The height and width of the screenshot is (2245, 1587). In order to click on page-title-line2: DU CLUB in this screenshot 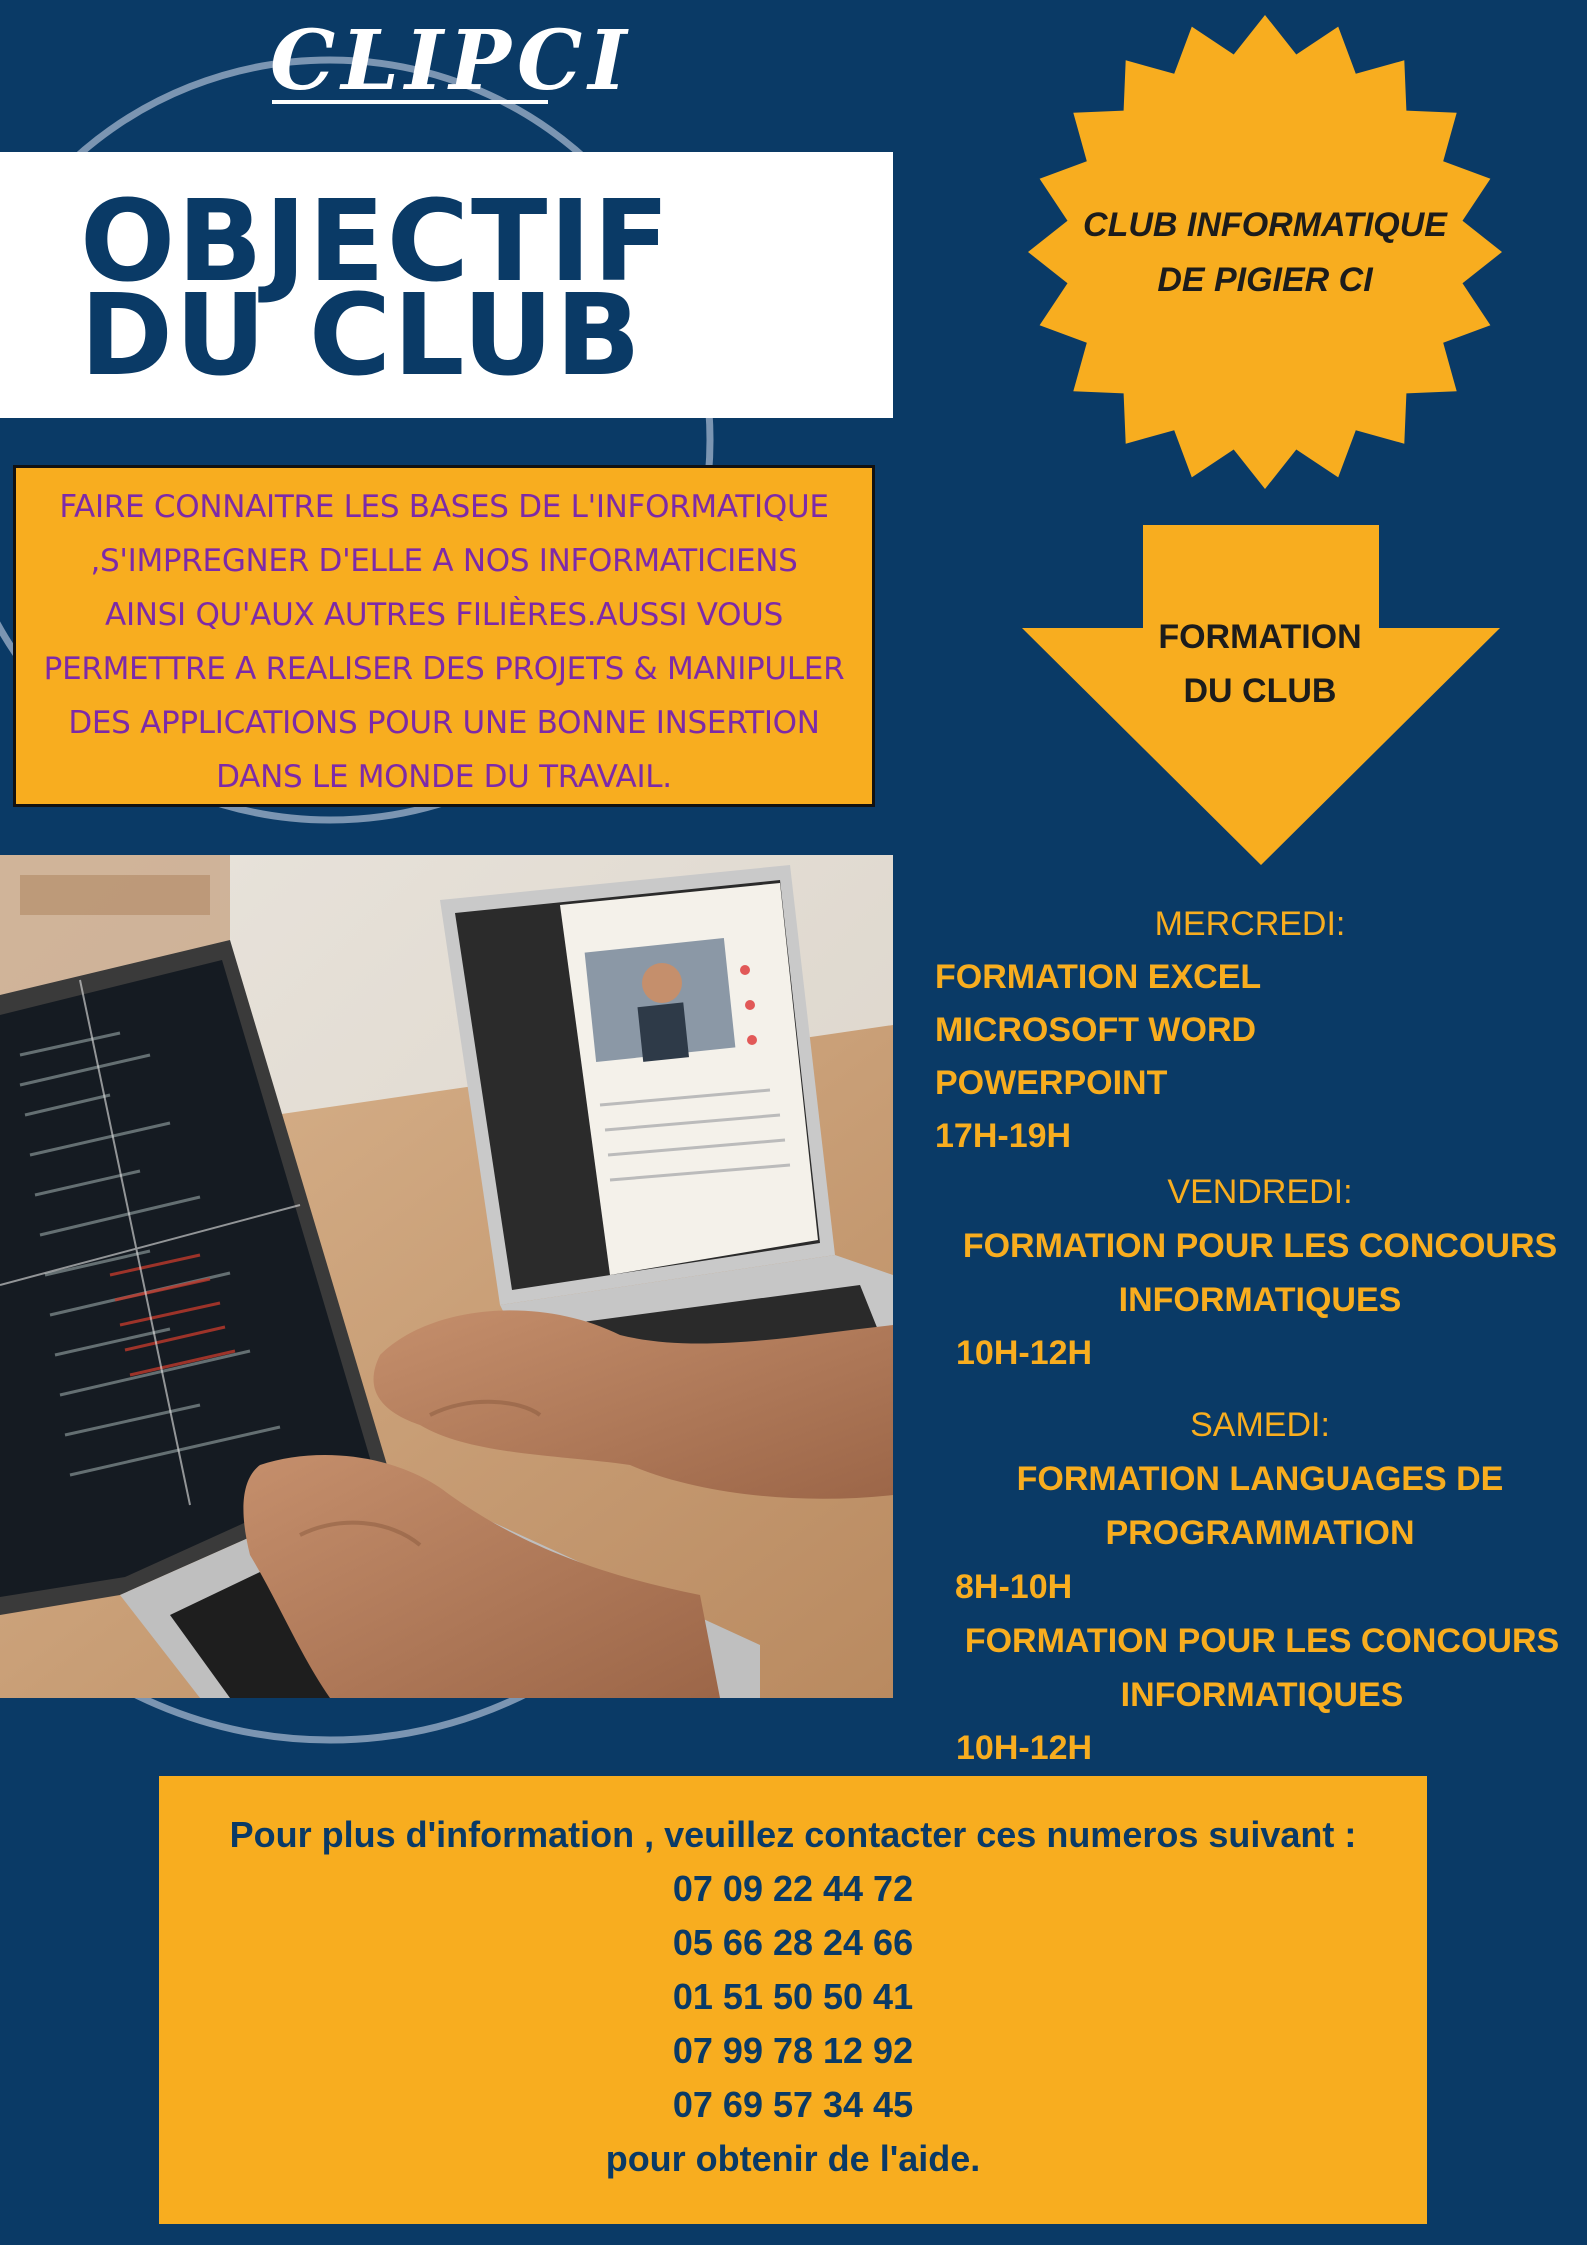, I will do `click(361, 336)`.